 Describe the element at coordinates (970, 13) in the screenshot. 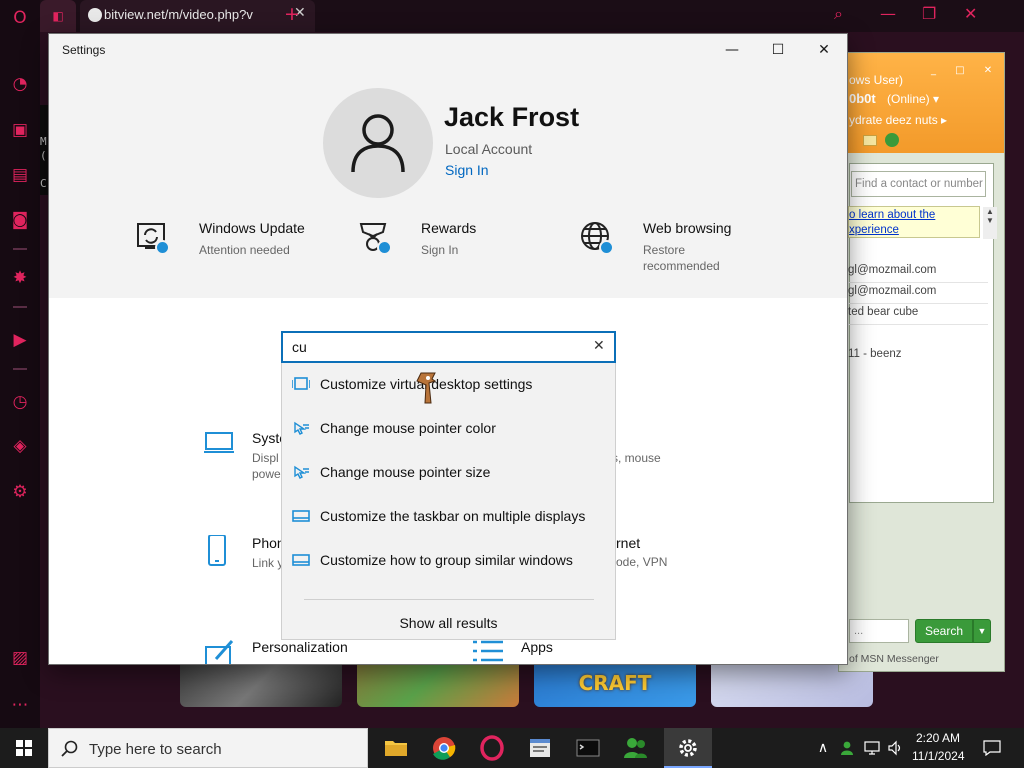

I see `close-icon: ✕` at that location.